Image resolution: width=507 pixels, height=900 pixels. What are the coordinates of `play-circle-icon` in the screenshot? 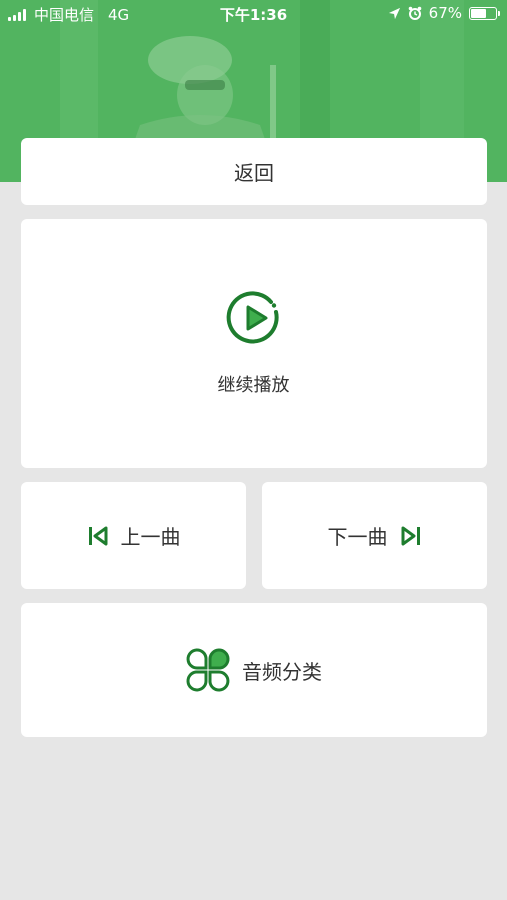 It's located at (254, 318).